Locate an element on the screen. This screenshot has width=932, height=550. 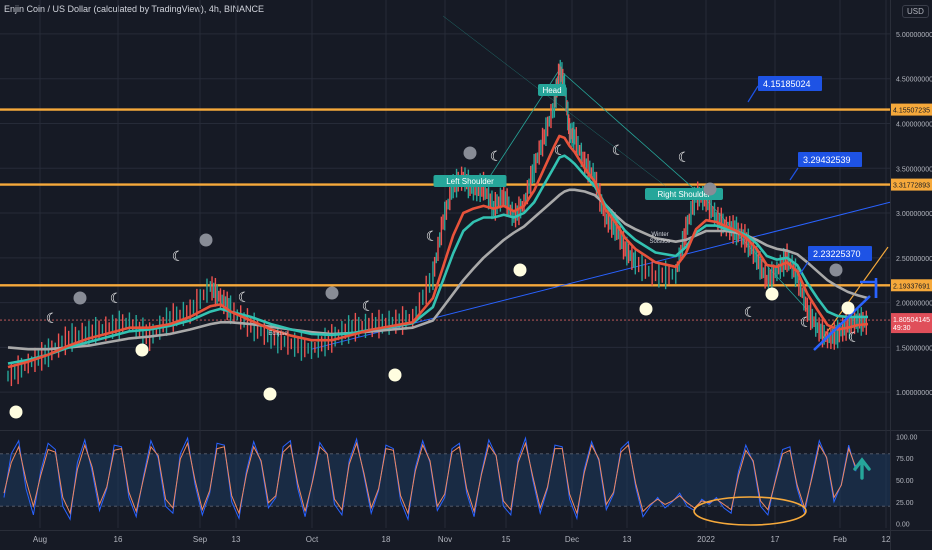
x-tick-label: Nov is located at coordinates (445, 539).